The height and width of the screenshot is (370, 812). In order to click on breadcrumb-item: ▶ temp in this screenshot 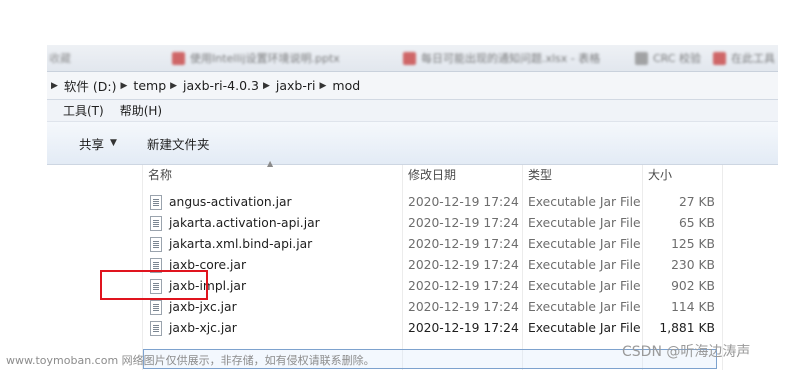, I will do `click(142, 85)`.